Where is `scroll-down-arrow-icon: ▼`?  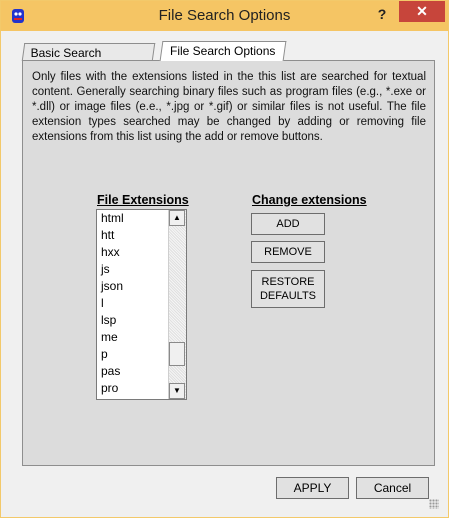
scroll-down-arrow-icon: ▼ is located at coordinates (177, 391).